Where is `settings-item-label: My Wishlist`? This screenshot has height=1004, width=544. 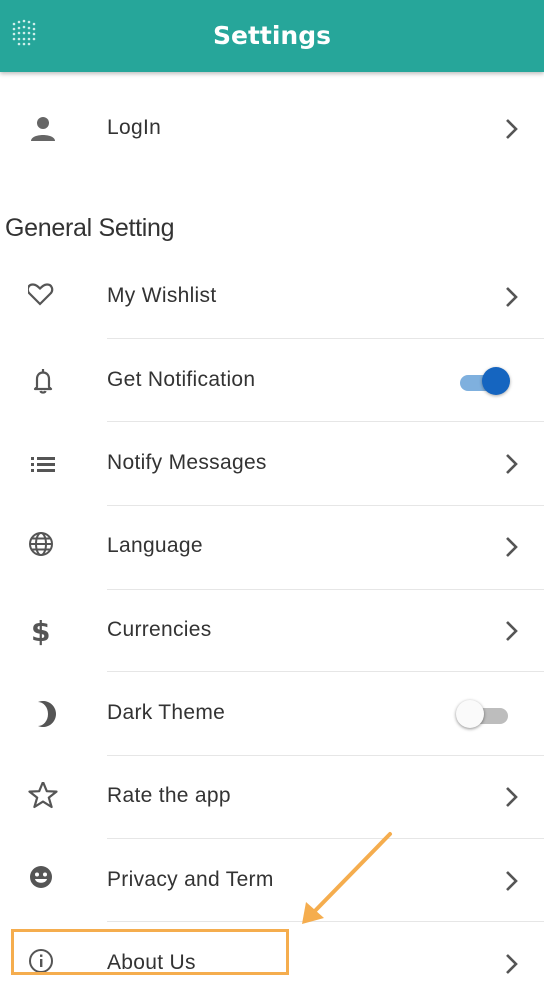
settings-item-label: My Wishlist is located at coordinates (162, 295).